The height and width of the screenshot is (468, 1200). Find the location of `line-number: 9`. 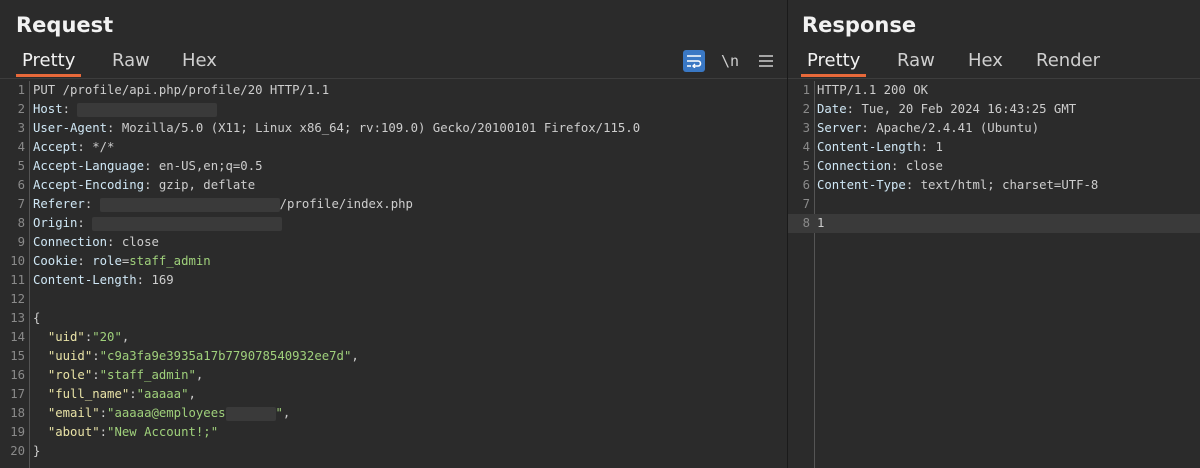

line-number: 9 is located at coordinates (21, 242).